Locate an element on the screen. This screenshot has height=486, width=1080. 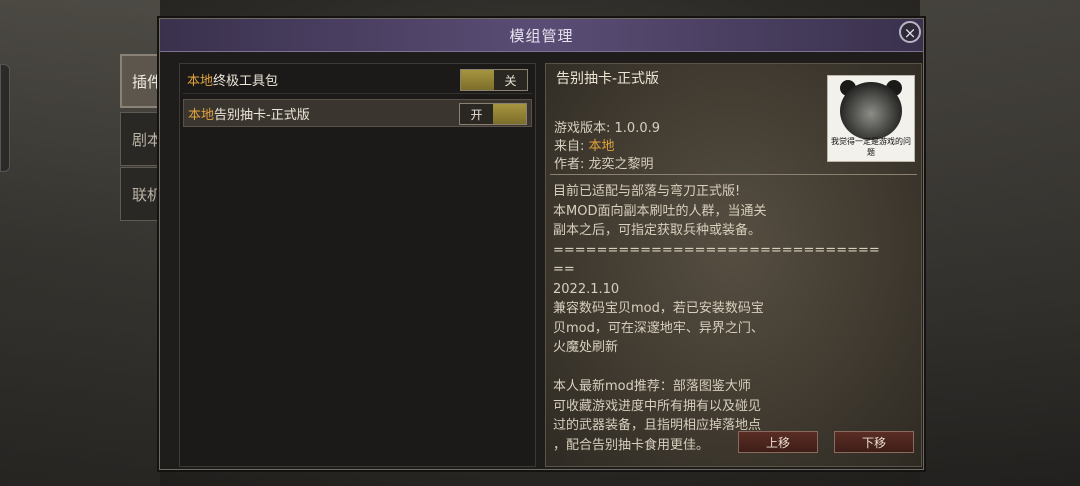
mod-enable-toggle: 关 is located at coordinates (494, 80).